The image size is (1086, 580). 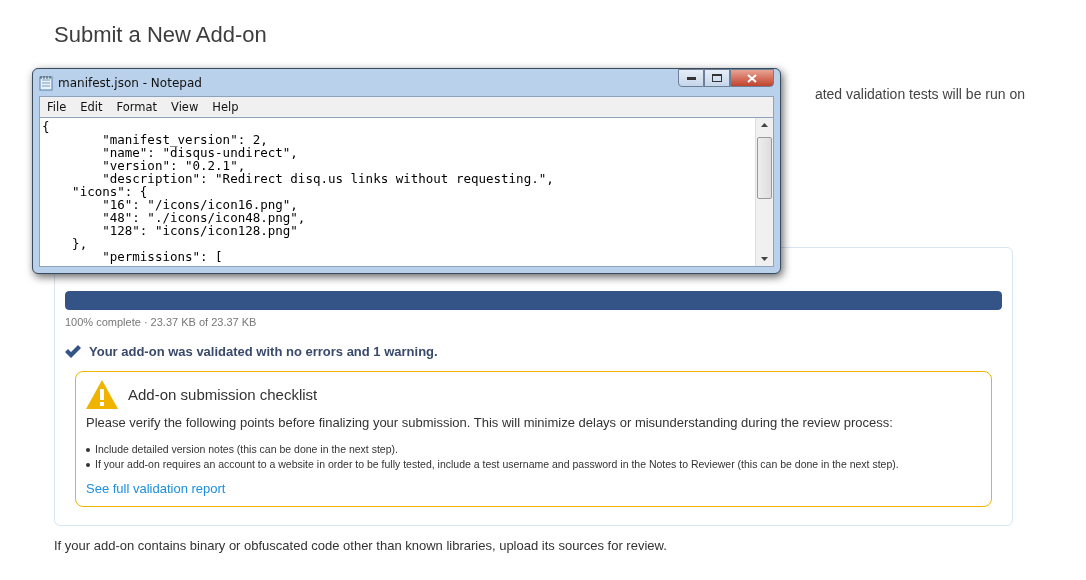 What do you see at coordinates (156, 488) in the screenshot?
I see `validation-report-link: See full validation report` at bounding box center [156, 488].